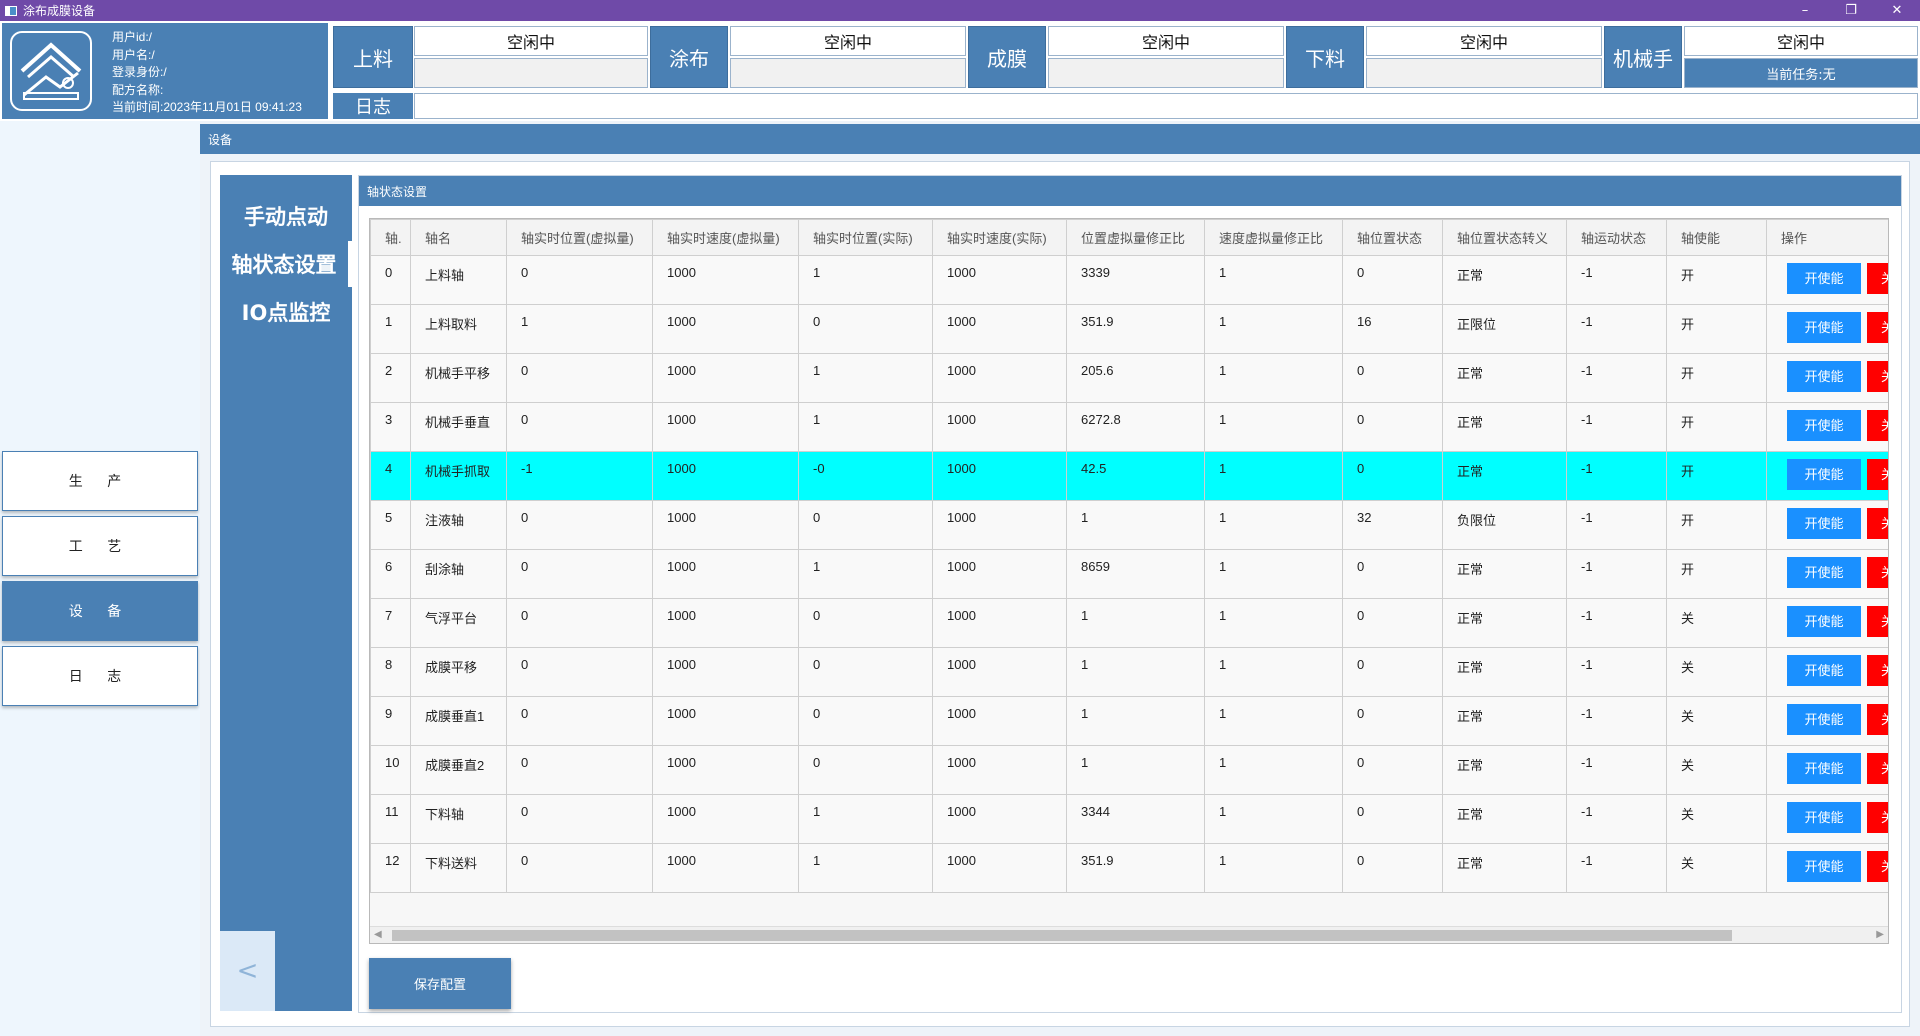  What do you see at coordinates (458, 329) in the screenshot?
I see `table-cell: 上料取料` at bounding box center [458, 329].